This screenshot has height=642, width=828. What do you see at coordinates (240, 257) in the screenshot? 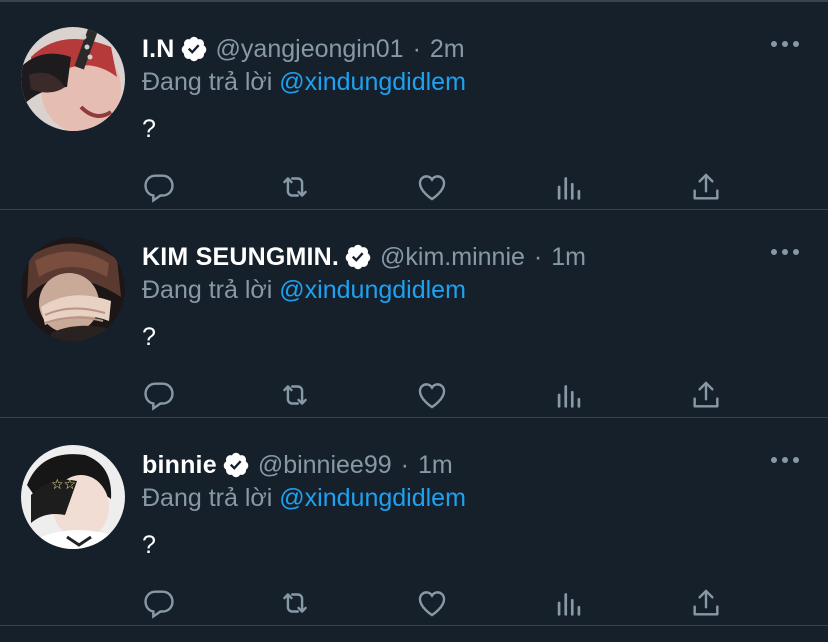
I see `display-name: KIM SEUNGMIN.` at bounding box center [240, 257].